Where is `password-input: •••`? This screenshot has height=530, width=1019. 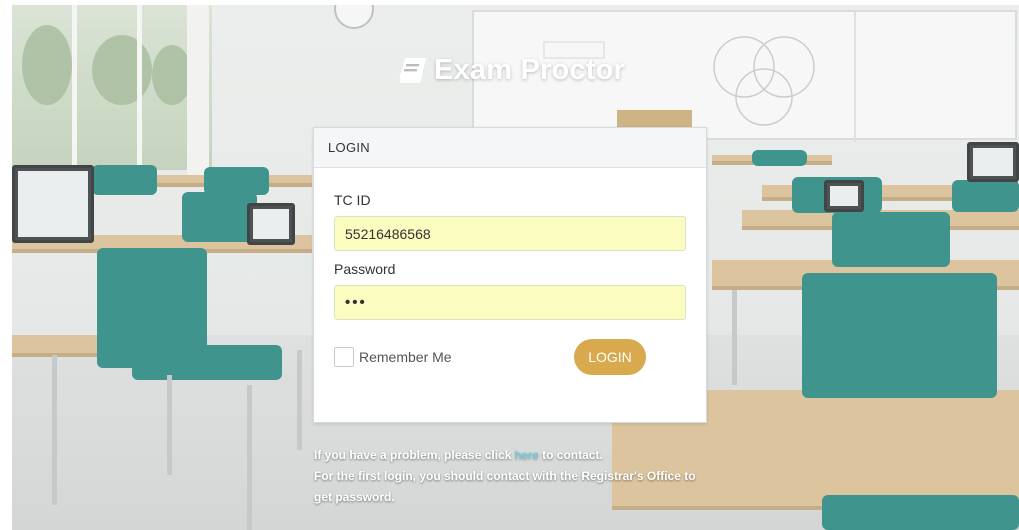
password-input: ••• is located at coordinates (510, 302).